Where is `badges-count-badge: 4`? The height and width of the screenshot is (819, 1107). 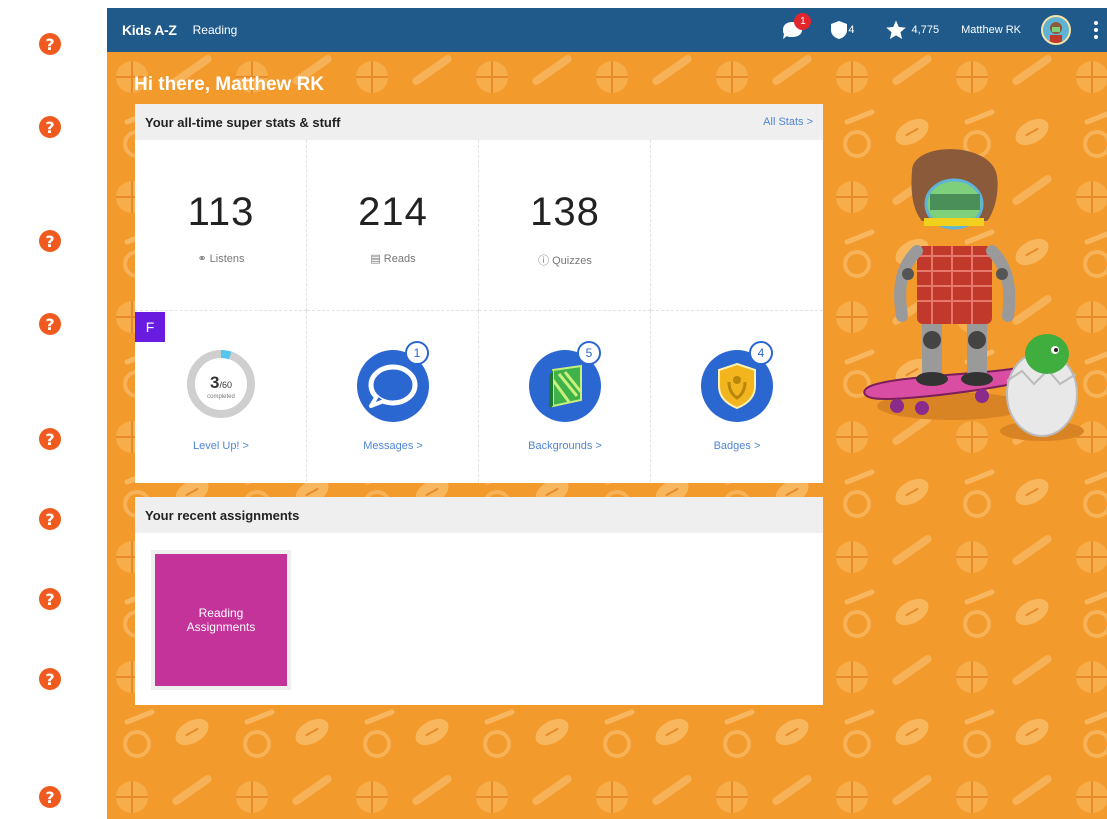
badges-count-badge: 4 is located at coordinates (761, 353).